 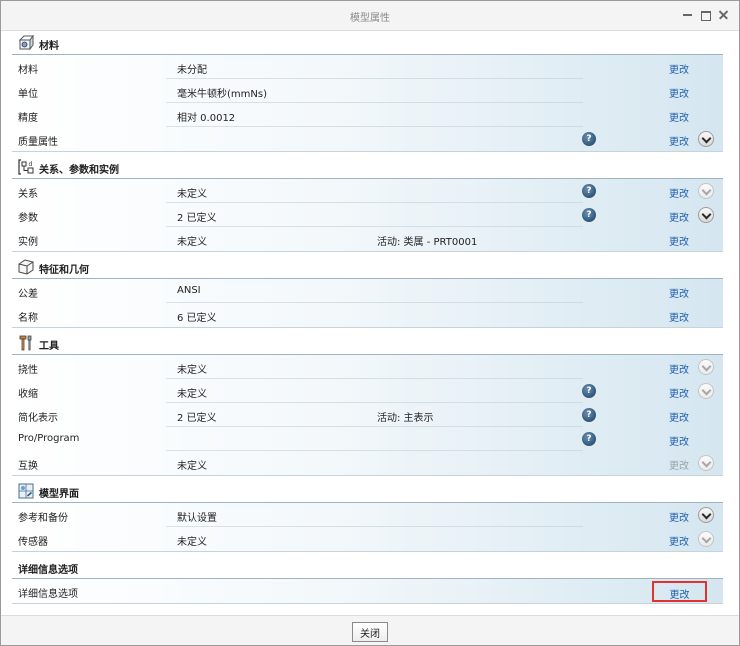 What do you see at coordinates (28, 294) in the screenshot?
I see `property-label: 公差` at bounding box center [28, 294].